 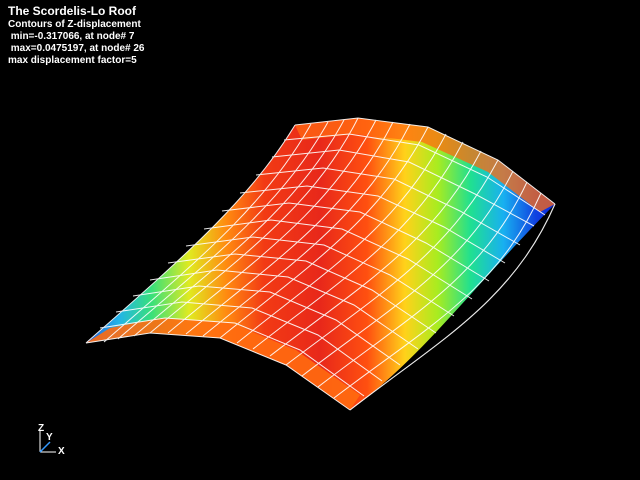 I want to click on z-axis-label: Z, so click(x=41, y=428).